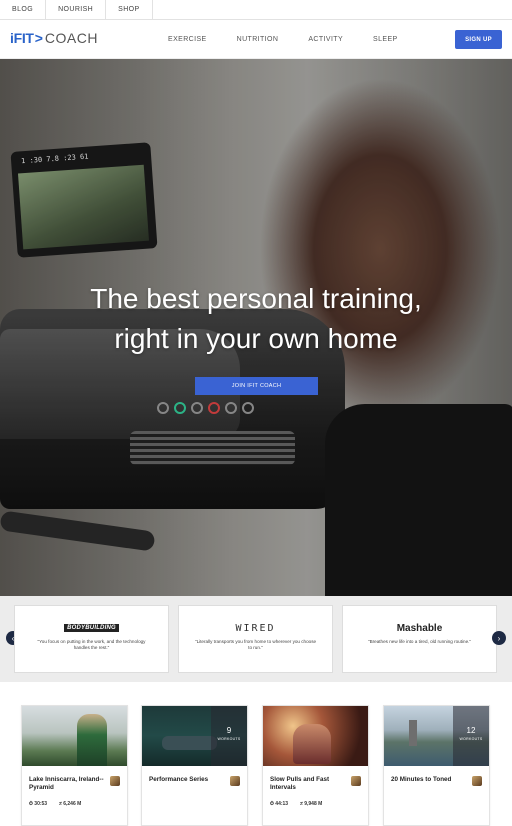 The width and height of the screenshot is (512, 826). What do you see at coordinates (256, 338) in the screenshot?
I see `hero-headline-line2: right in your own home` at bounding box center [256, 338].